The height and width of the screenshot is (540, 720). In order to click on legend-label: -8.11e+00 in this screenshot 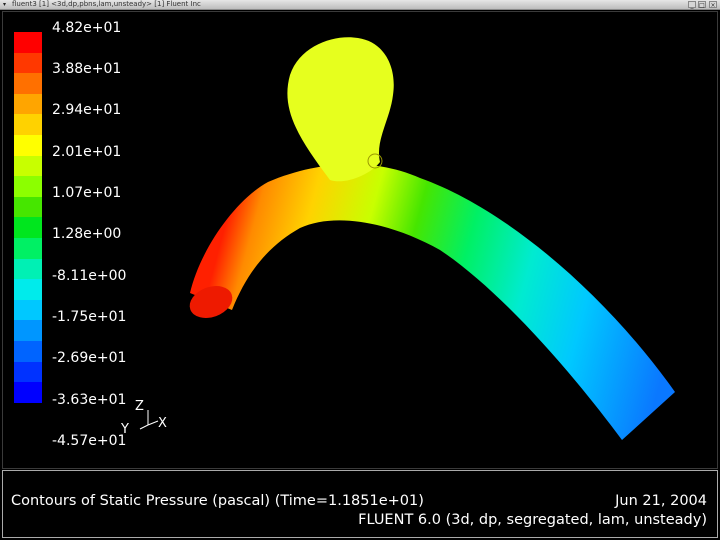, I will do `click(89, 276)`.